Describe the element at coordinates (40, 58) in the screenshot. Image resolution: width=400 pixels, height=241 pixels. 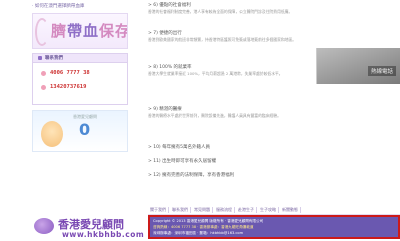
I see `contact-bullet-icon` at that location.